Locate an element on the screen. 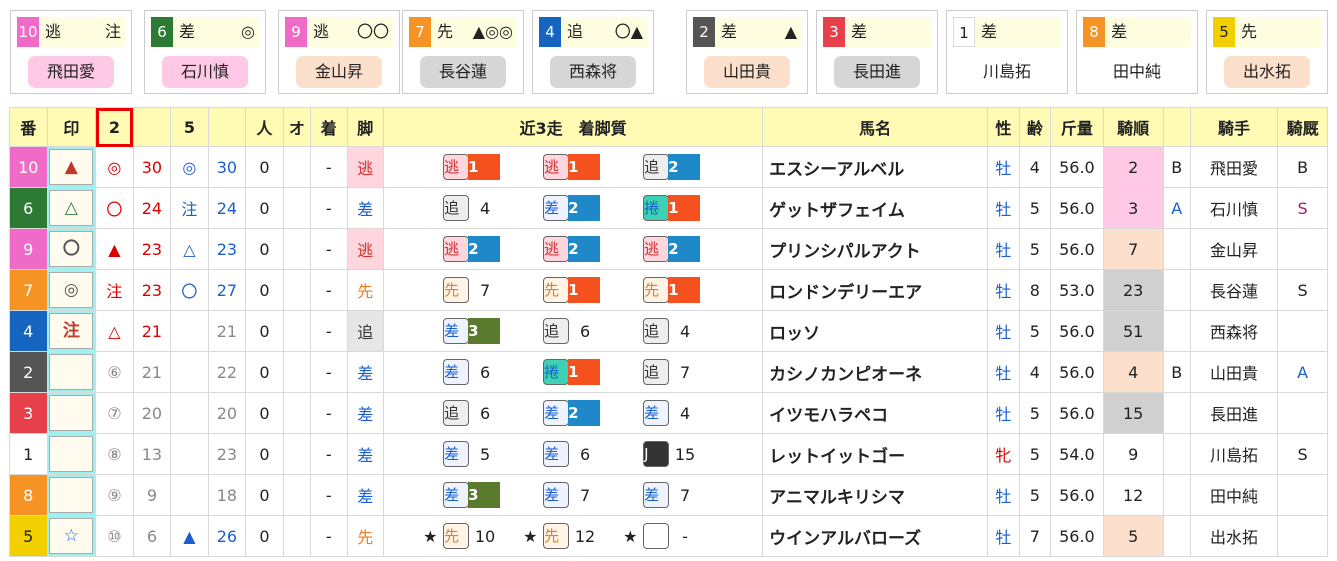 The width and height of the screenshot is (1337, 561). mark-cell: △ is located at coordinates (71, 208).